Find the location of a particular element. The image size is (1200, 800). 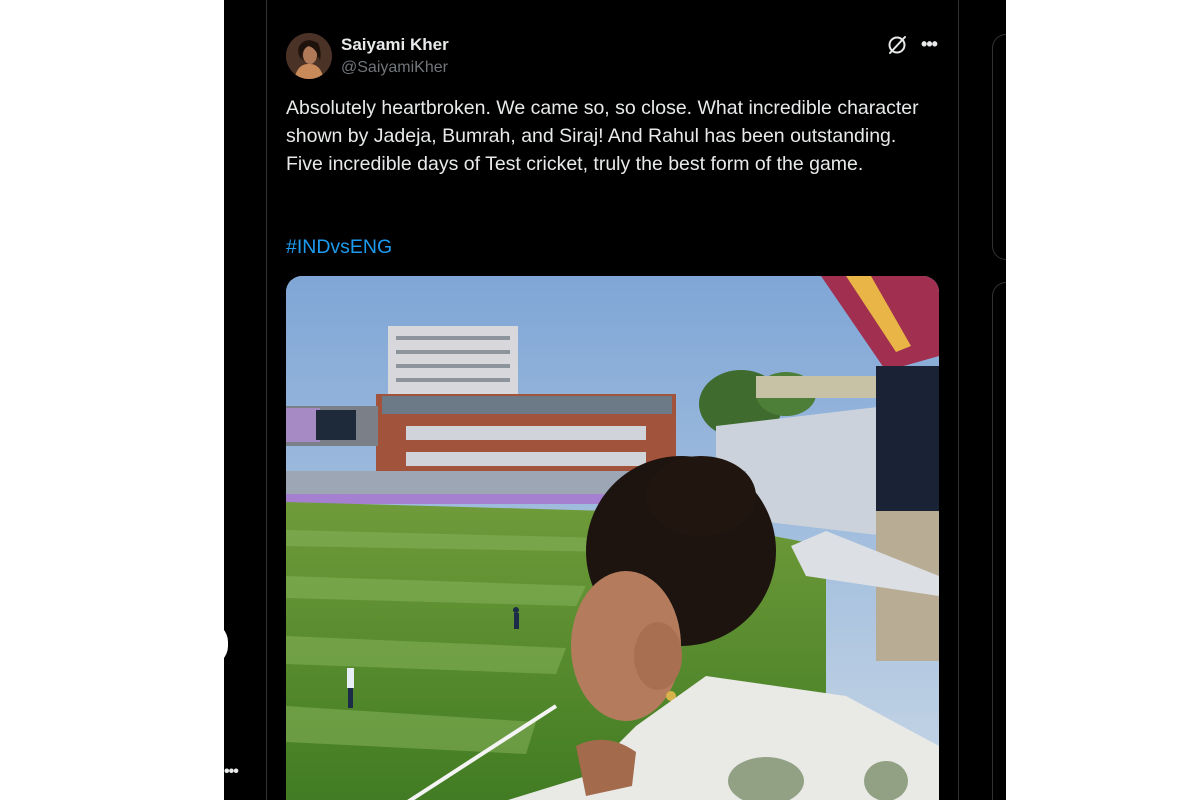

profile-photo-icon is located at coordinates (309, 56).